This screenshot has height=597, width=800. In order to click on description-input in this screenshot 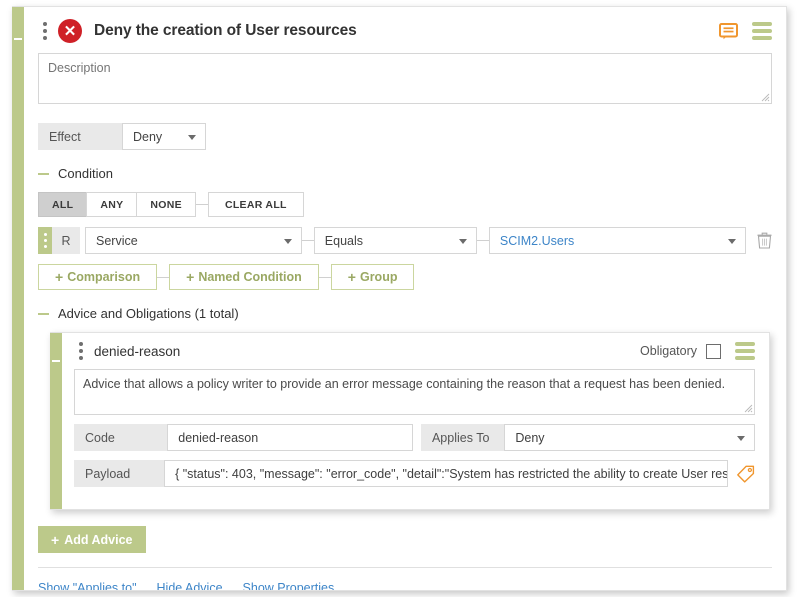, I will do `click(405, 78)`.